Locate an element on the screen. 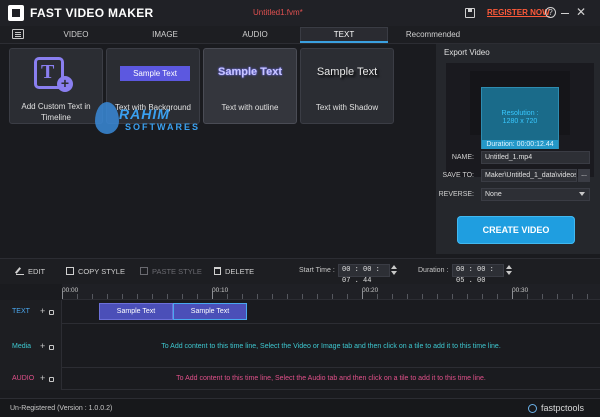 This screenshot has width=600, height=417. duration-bar: Duration: 00:00:12.44 is located at coordinates (520, 144).